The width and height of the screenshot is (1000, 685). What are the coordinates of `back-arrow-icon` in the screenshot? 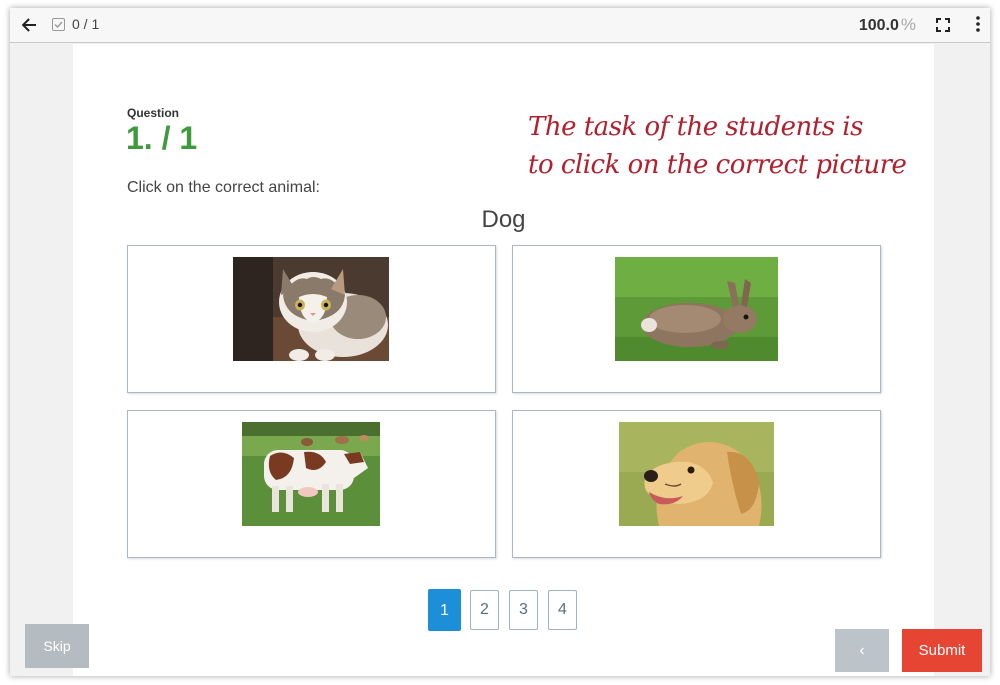 It's located at (29, 25).